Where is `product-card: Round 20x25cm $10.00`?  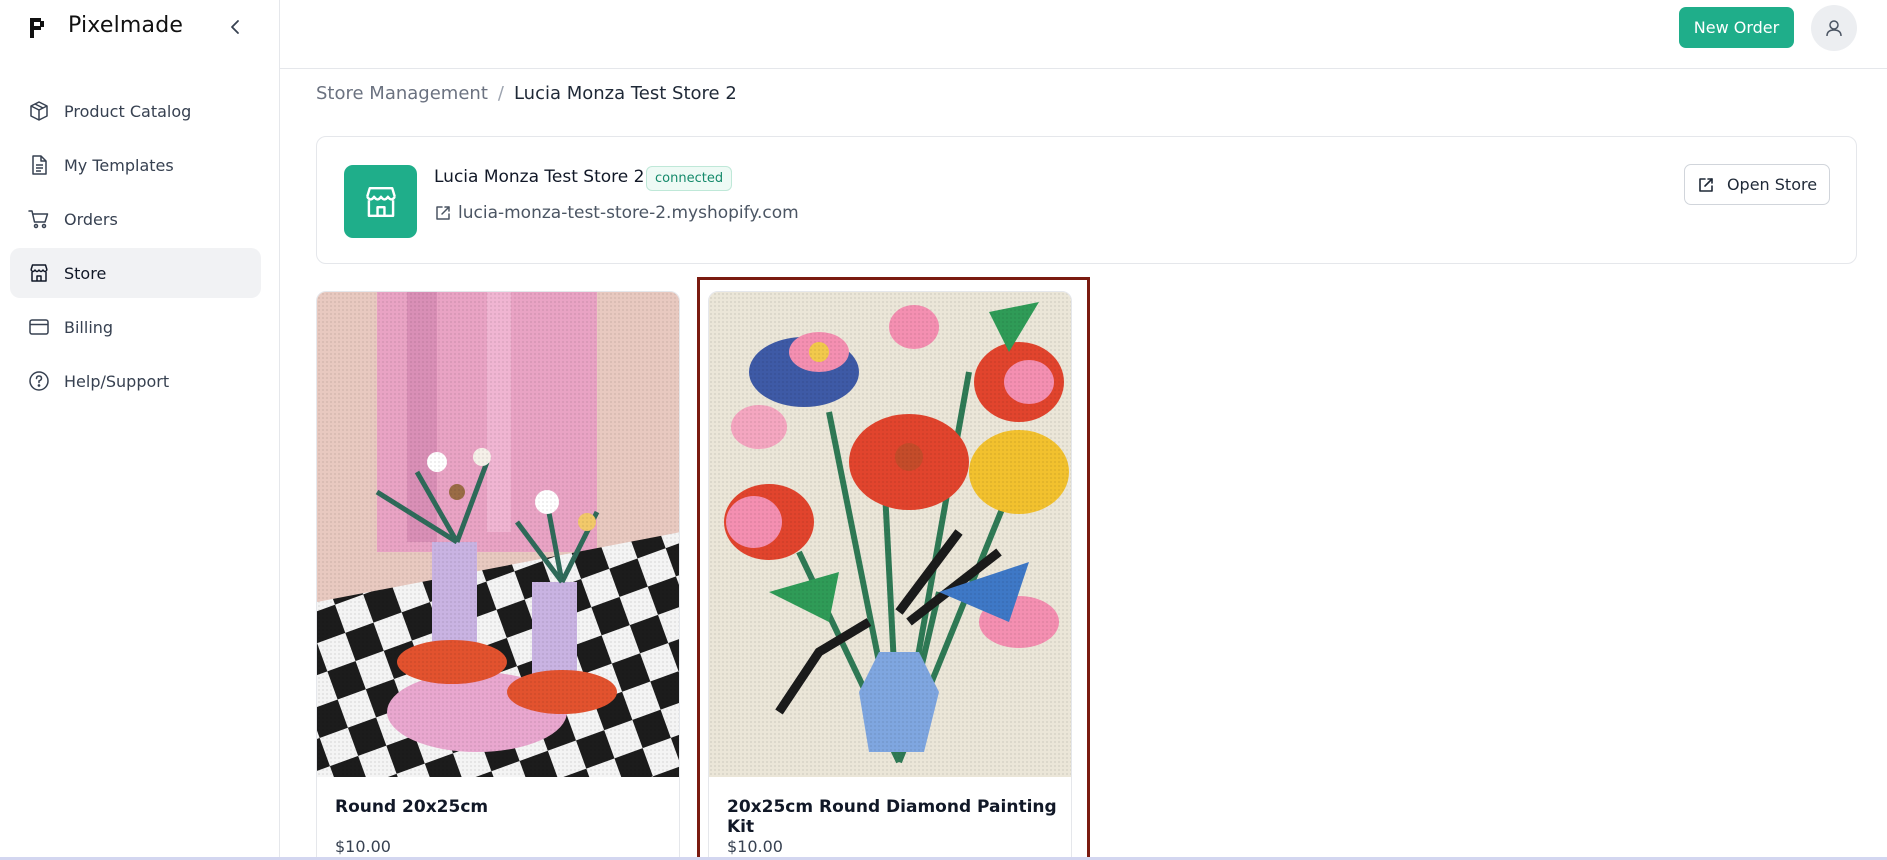 product-card: Round 20x25cm $10.00 is located at coordinates (498, 575).